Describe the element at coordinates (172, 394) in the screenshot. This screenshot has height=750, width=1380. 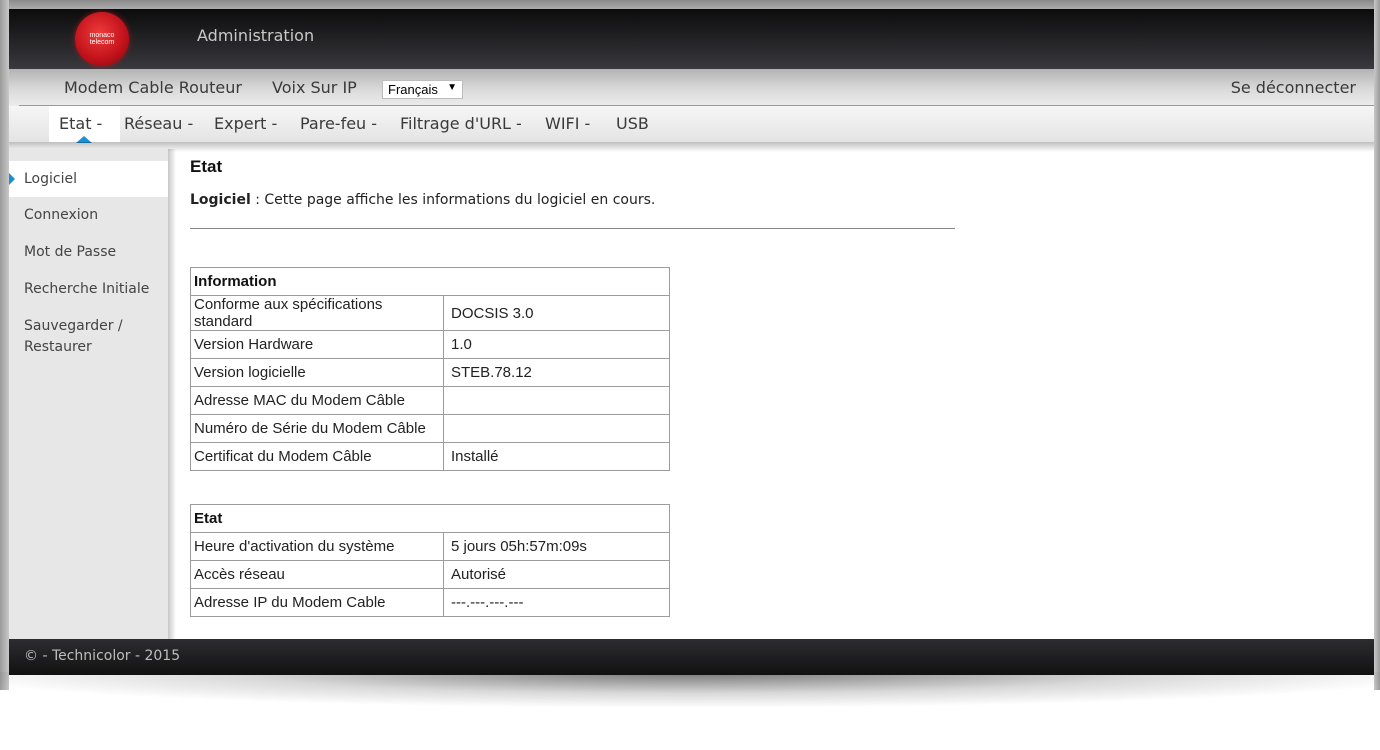
I see `sidebar-shadow` at that location.